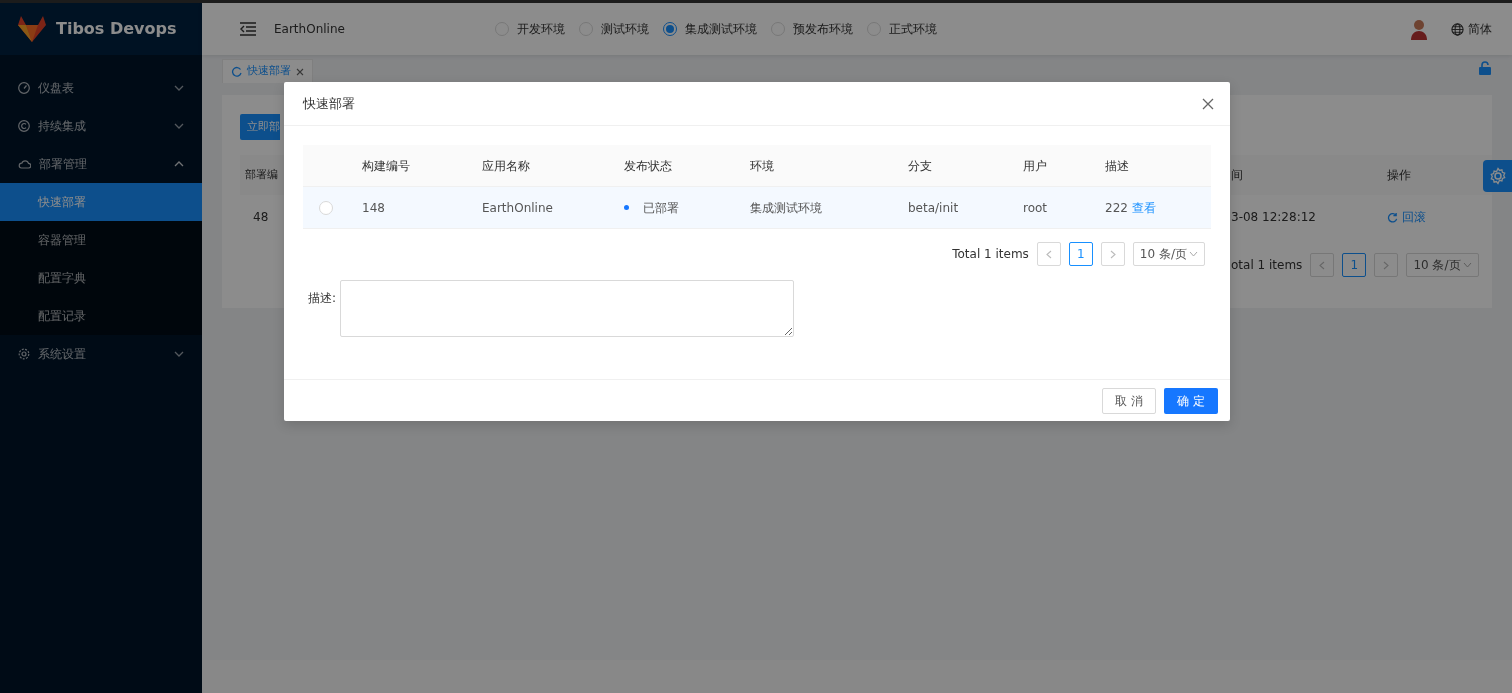 The height and width of the screenshot is (693, 1512). What do you see at coordinates (1237, 175) in the screenshot?
I see `column-header: 间` at bounding box center [1237, 175].